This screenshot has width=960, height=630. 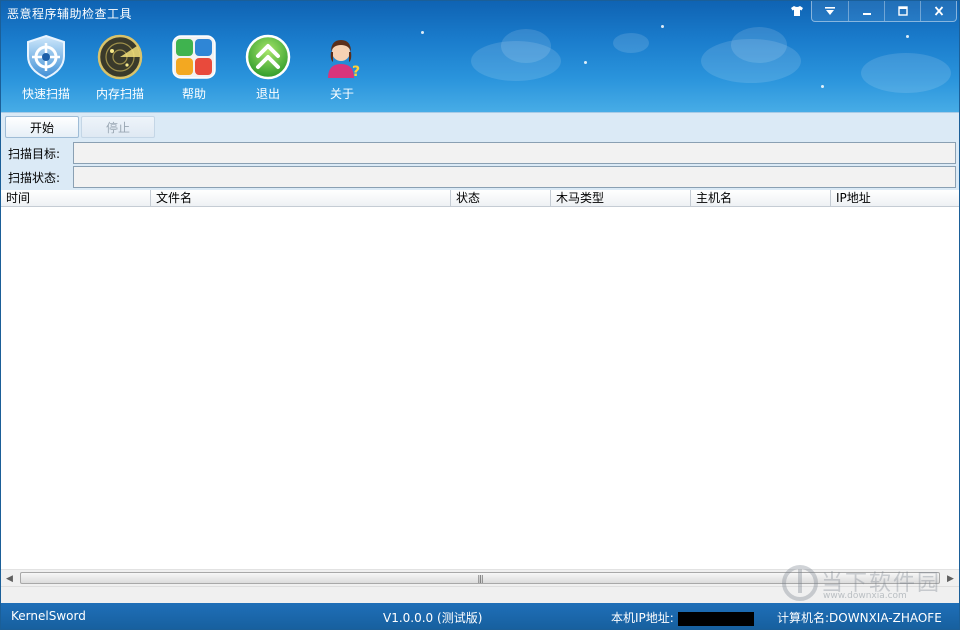 What do you see at coordinates (715, 618) in the screenshot?
I see `redacted-ip-value` at bounding box center [715, 618].